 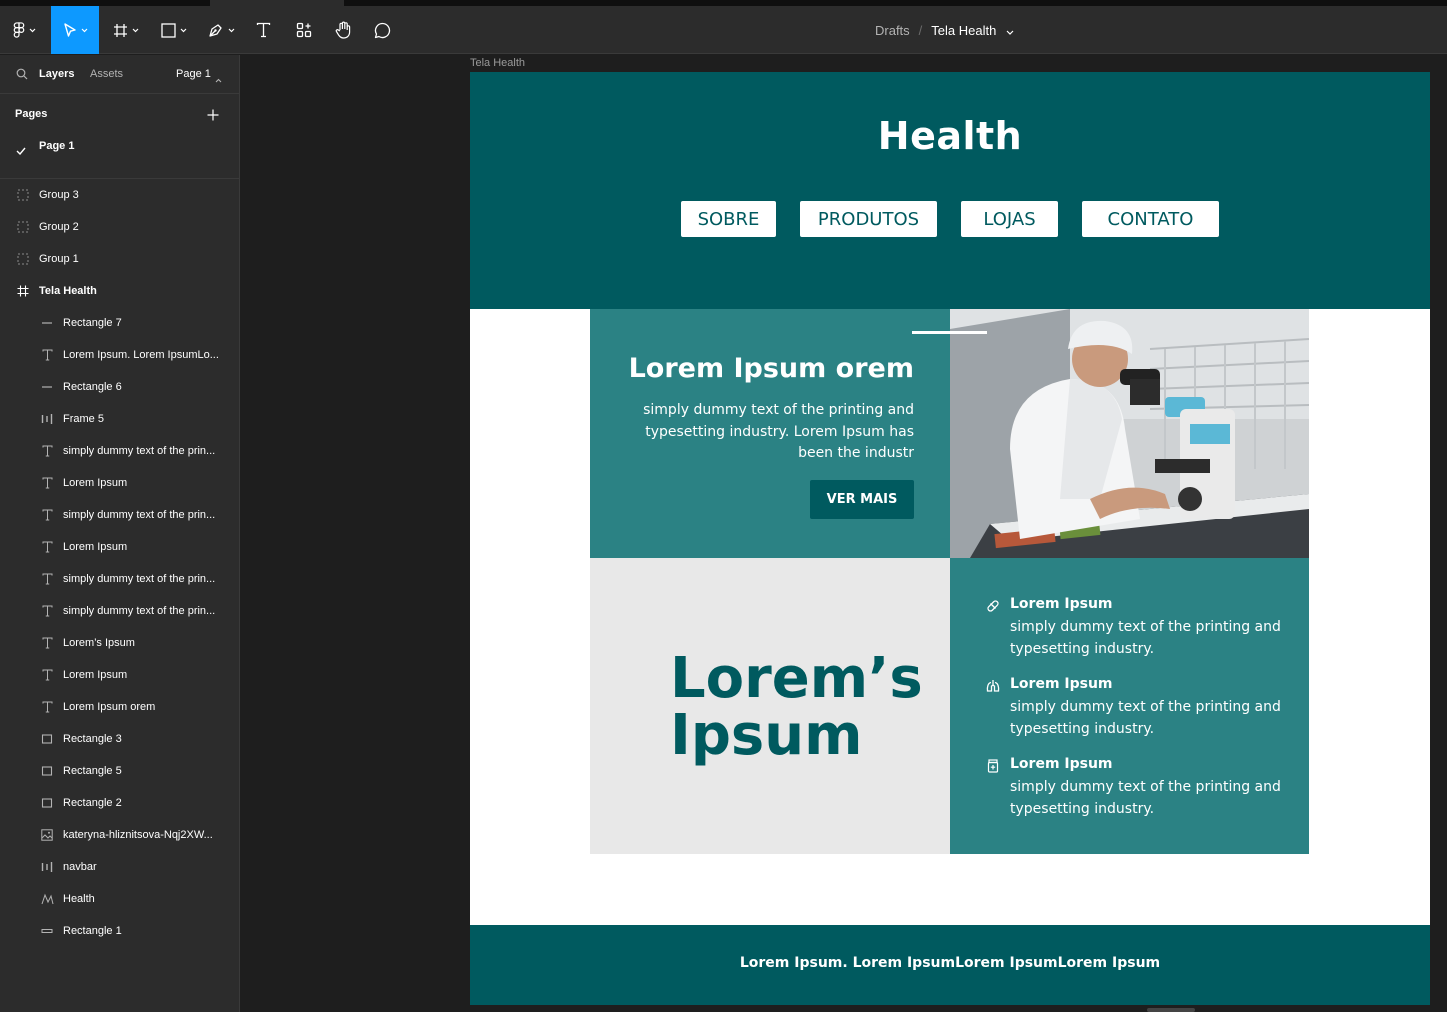 What do you see at coordinates (343, 30) in the screenshot?
I see `hand-tool-button` at bounding box center [343, 30].